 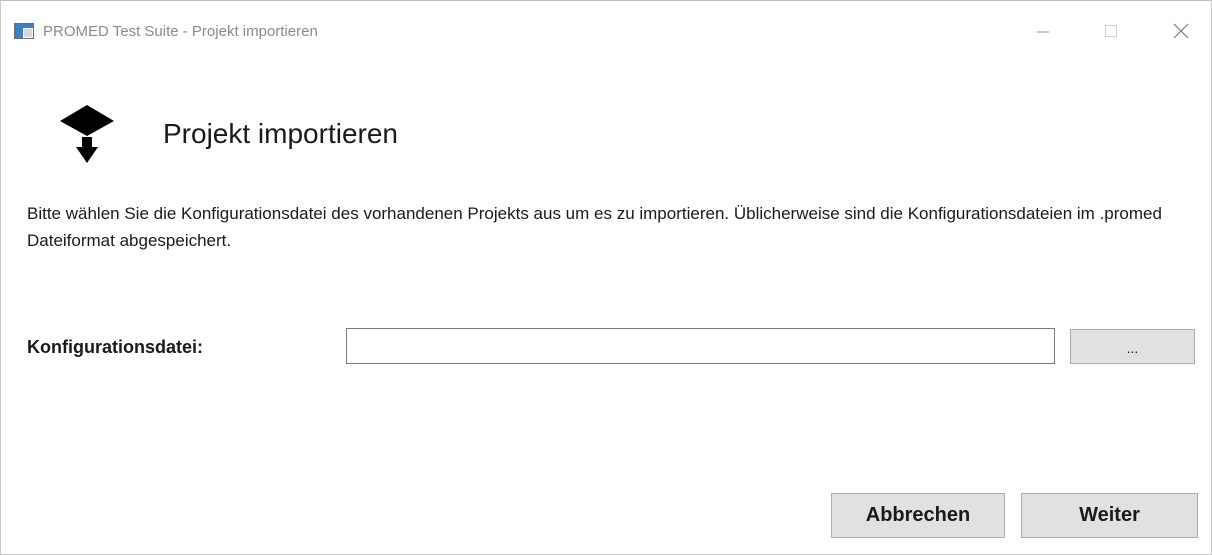 What do you see at coordinates (115, 347) in the screenshot?
I see `config-file-label: Konfigurationsdatei:` at bounding box center [115, 347].